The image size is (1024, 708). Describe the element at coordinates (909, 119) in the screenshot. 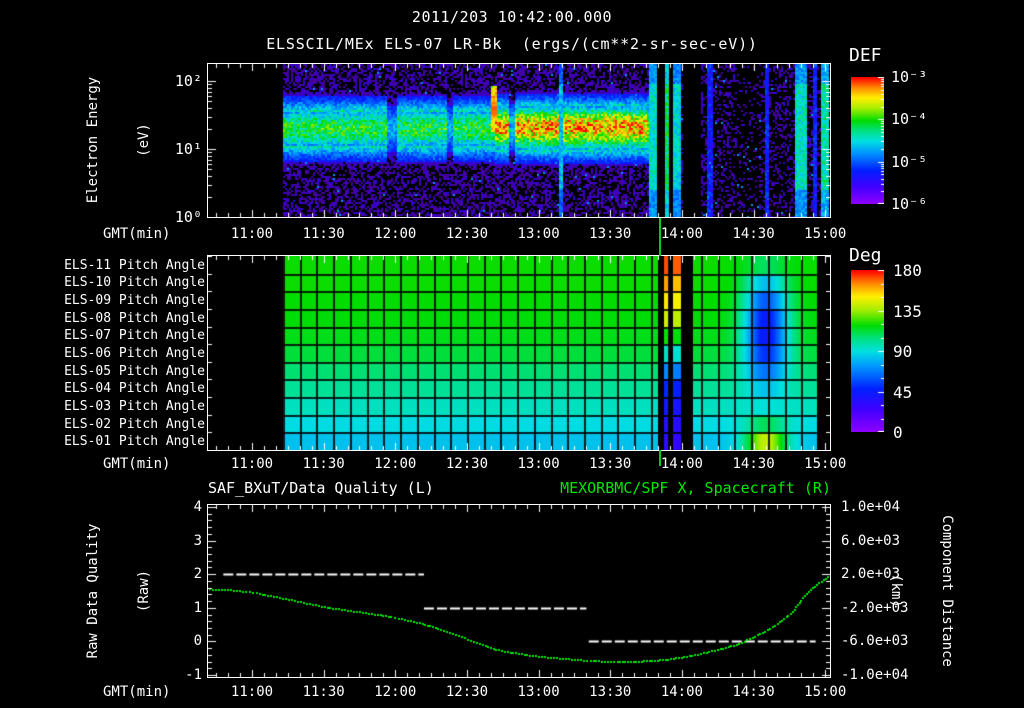

I see `def-colorbar-tick-label: 10⁻⁴` at that location.